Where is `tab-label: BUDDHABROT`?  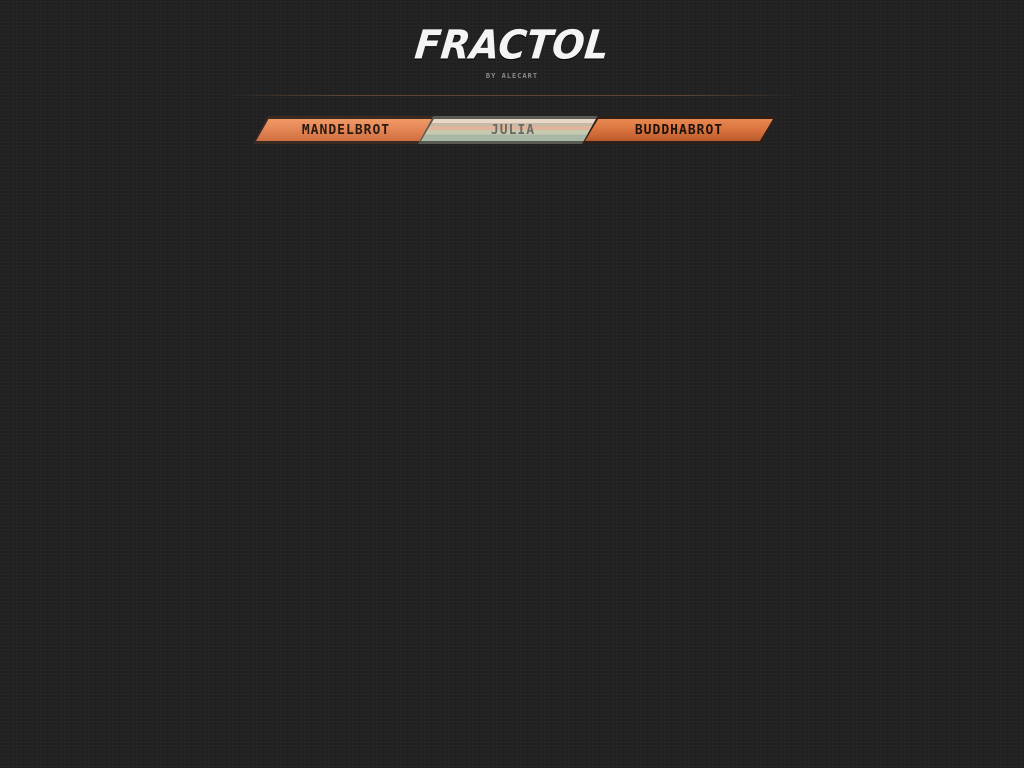 tab-label: BUDDHABROT is located at coordinates (679, 130).